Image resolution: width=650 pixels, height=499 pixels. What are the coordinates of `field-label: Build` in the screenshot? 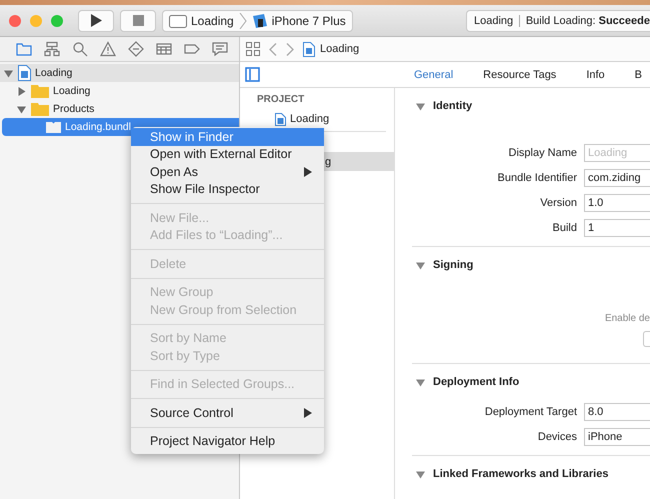 It's located at (565, 228).